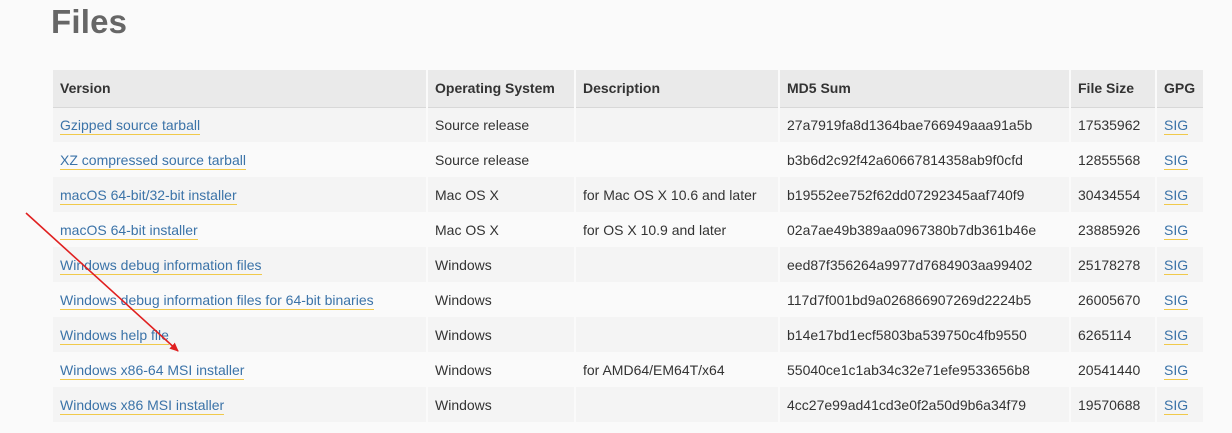 The image size is (1232, 433). What do you see at coordinates (152, 370) in the screenshot?
I see `version-link: Windows x86-64 MSI installer` at bounding box center [152, 370].